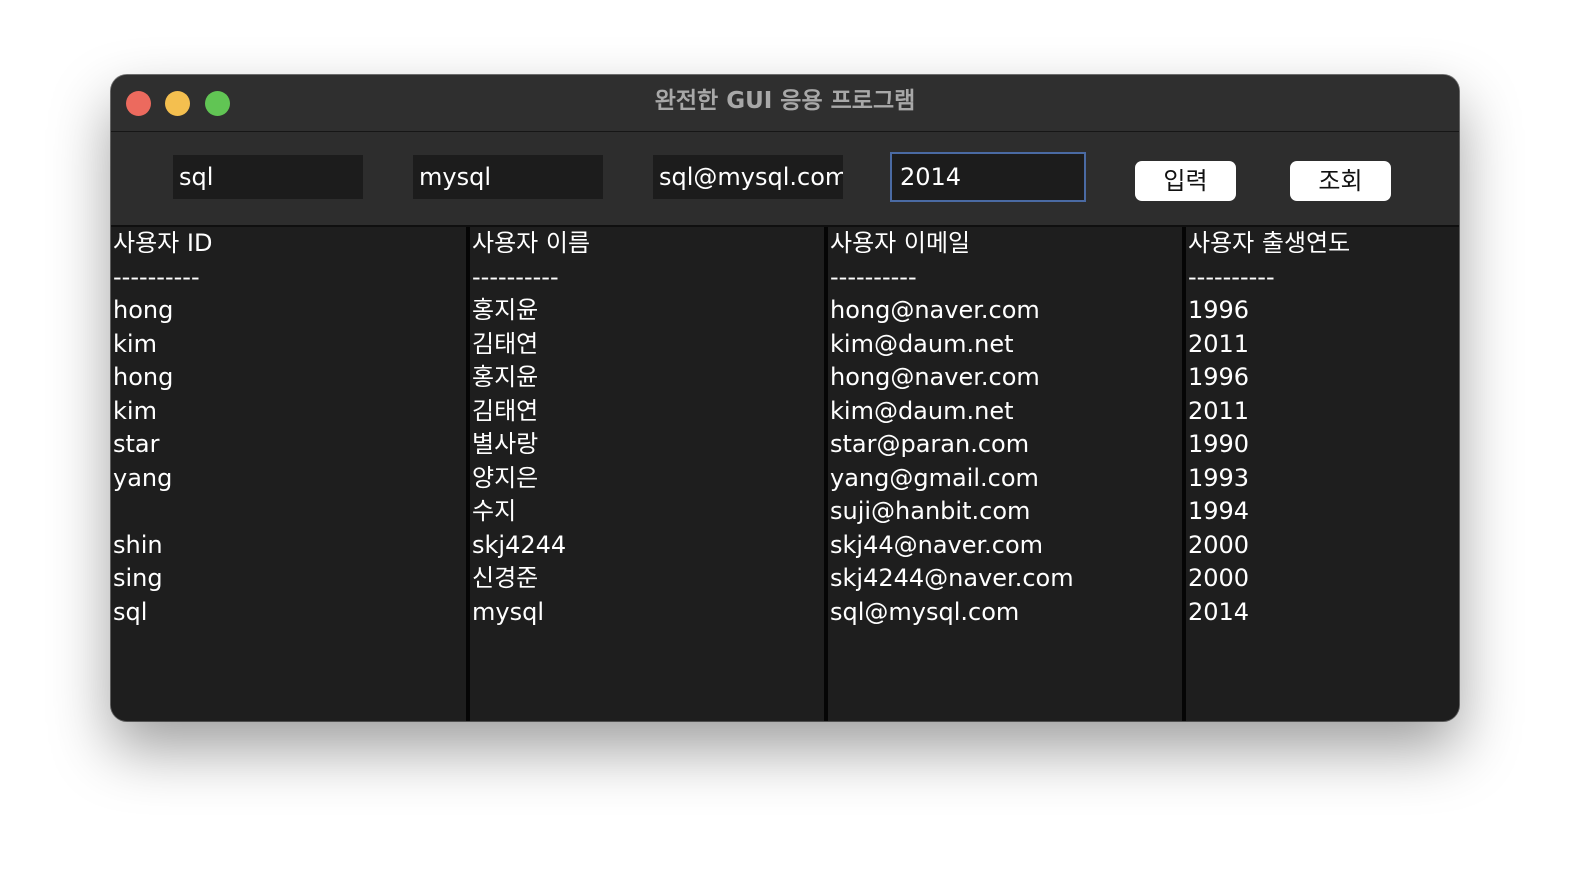 This screenshot has width=1594, height=880. What do you see at coordinates (647, 613) in the screenshot?
I see `list-item: mysql` at bounding box center [647, 613].